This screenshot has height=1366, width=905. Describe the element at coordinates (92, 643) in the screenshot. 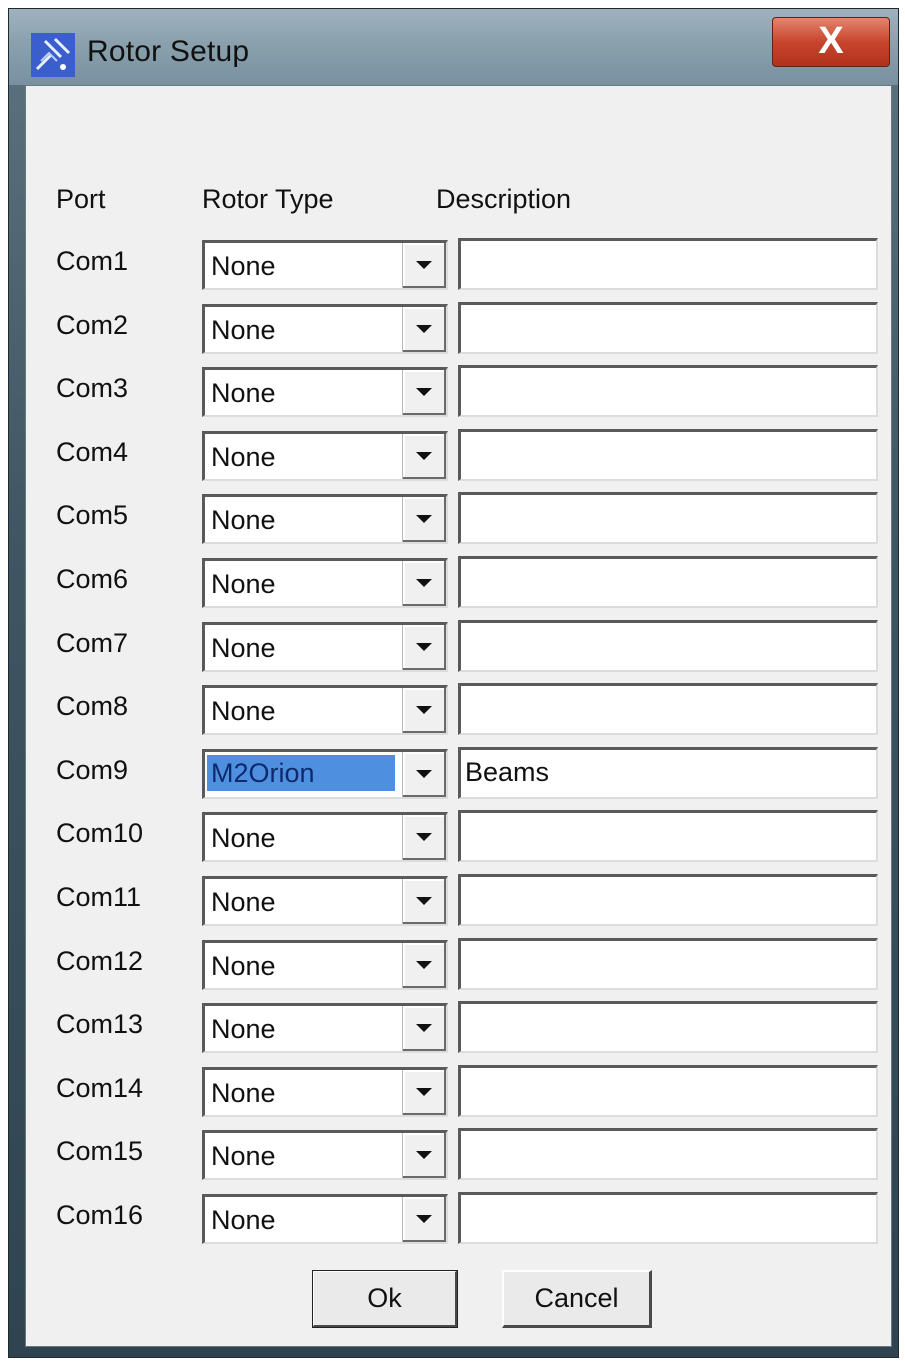

I see `port-label: Com7` at that location.